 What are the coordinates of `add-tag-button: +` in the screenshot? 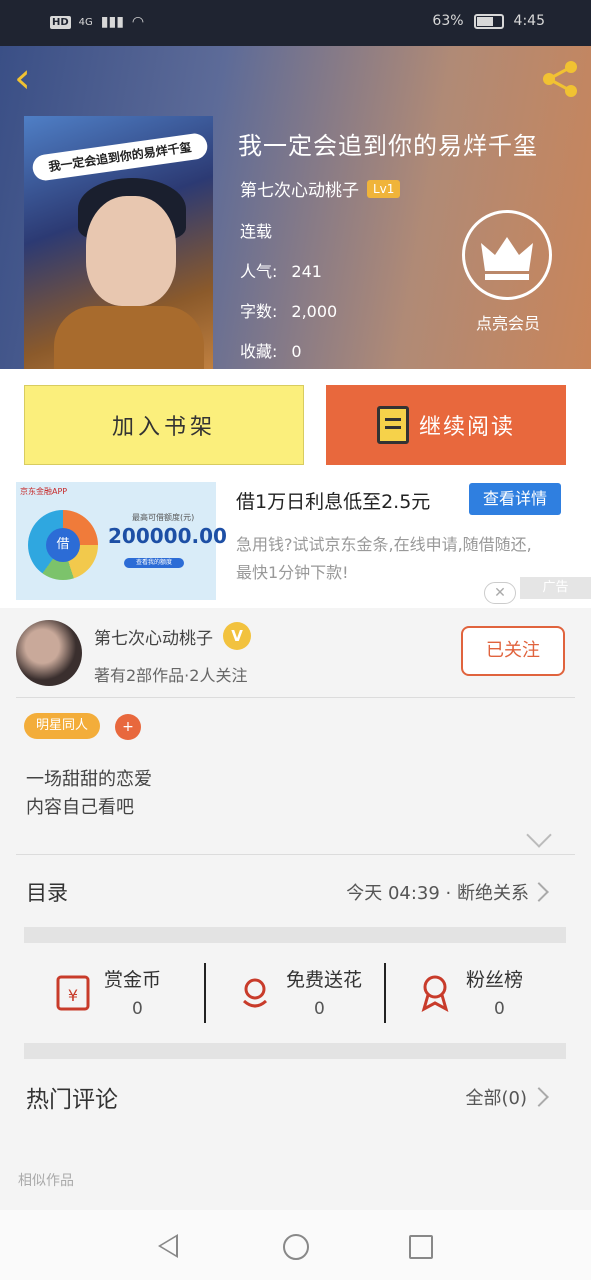 It's located at (128, 727).